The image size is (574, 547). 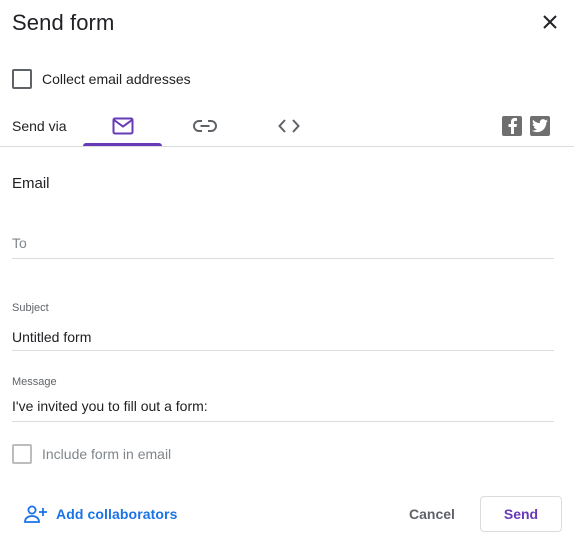 I want to click on subject-value: Untitled form, so click(x=52, y=337).